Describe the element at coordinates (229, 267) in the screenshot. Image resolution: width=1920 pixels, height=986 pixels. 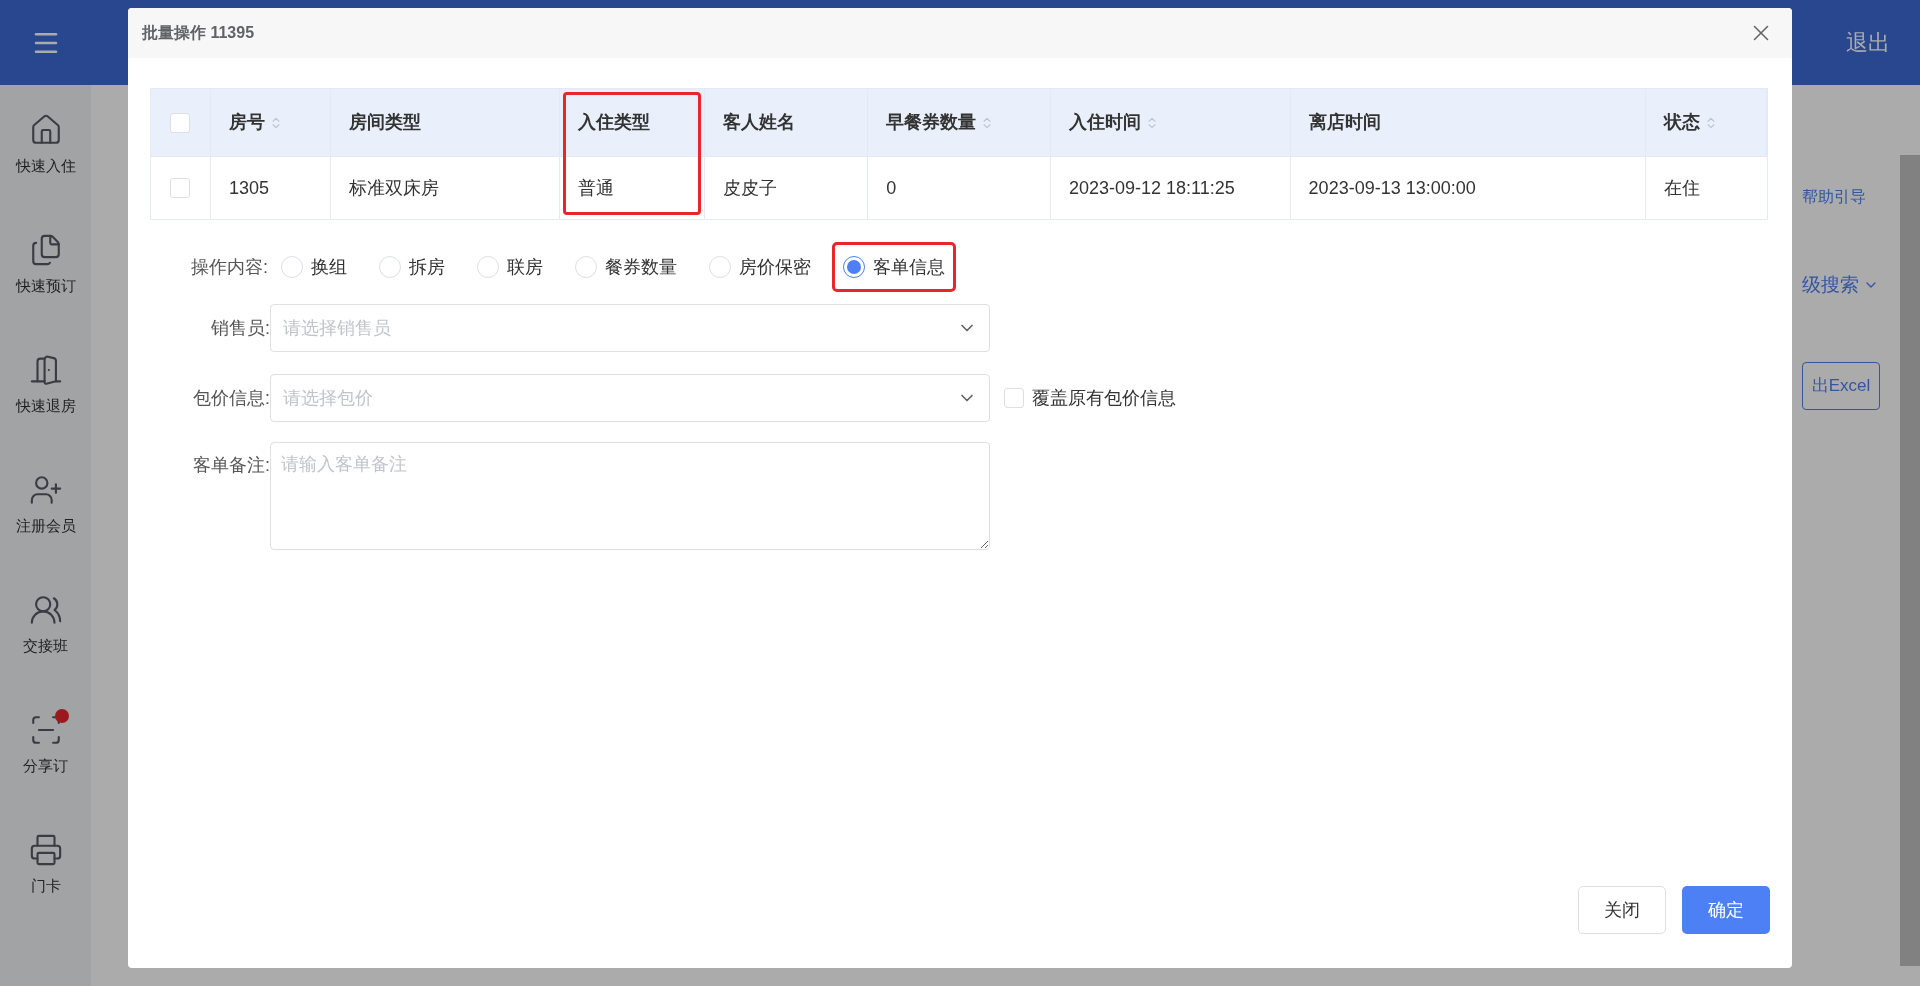
I see `form-label: 操作内容:` at that location.